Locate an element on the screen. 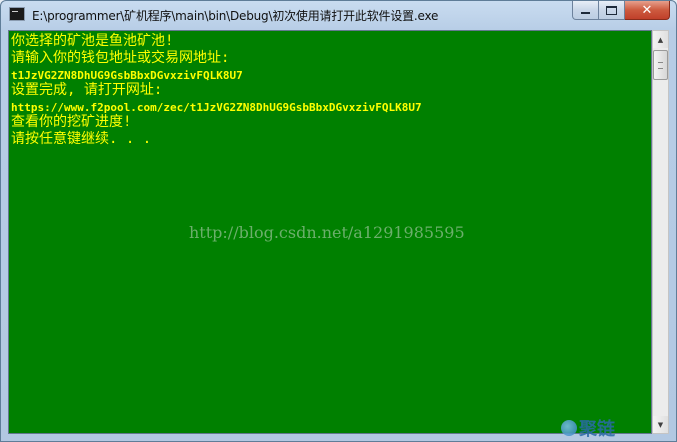 The image size is (677, 442). window-controls: ✕ is located at coordinates (621, 11).